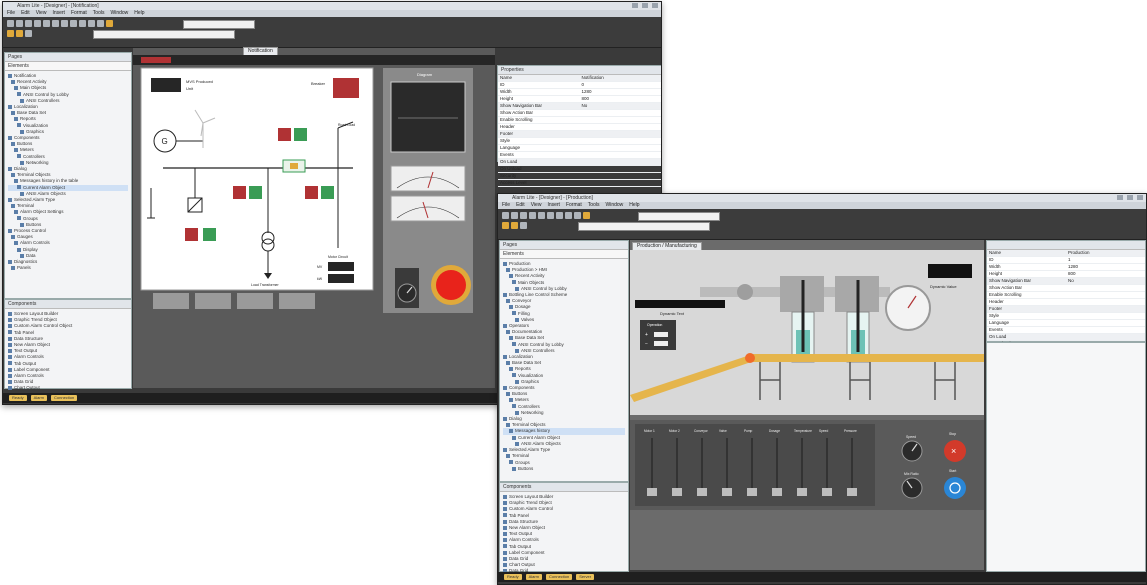  Describe the element at coordinates (1066, 260) in the screenshot. I see `property-row: ID 1` at that location.